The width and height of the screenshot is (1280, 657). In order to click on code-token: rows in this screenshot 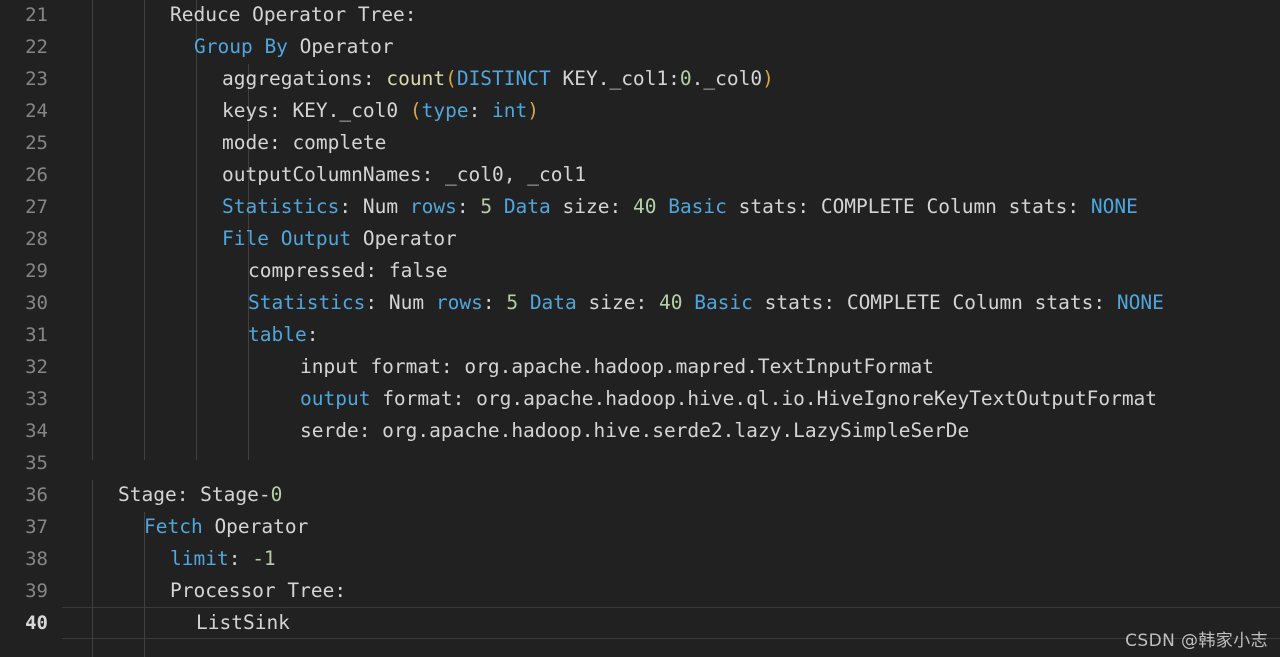, I will do `click(459, 302)`.